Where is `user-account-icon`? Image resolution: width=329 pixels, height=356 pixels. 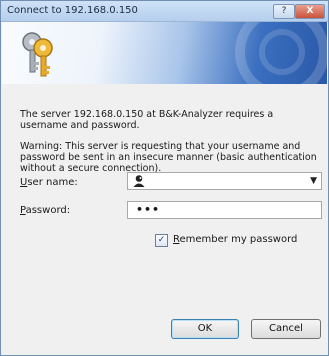
user-account-icon is located at coordinates (139, 181).